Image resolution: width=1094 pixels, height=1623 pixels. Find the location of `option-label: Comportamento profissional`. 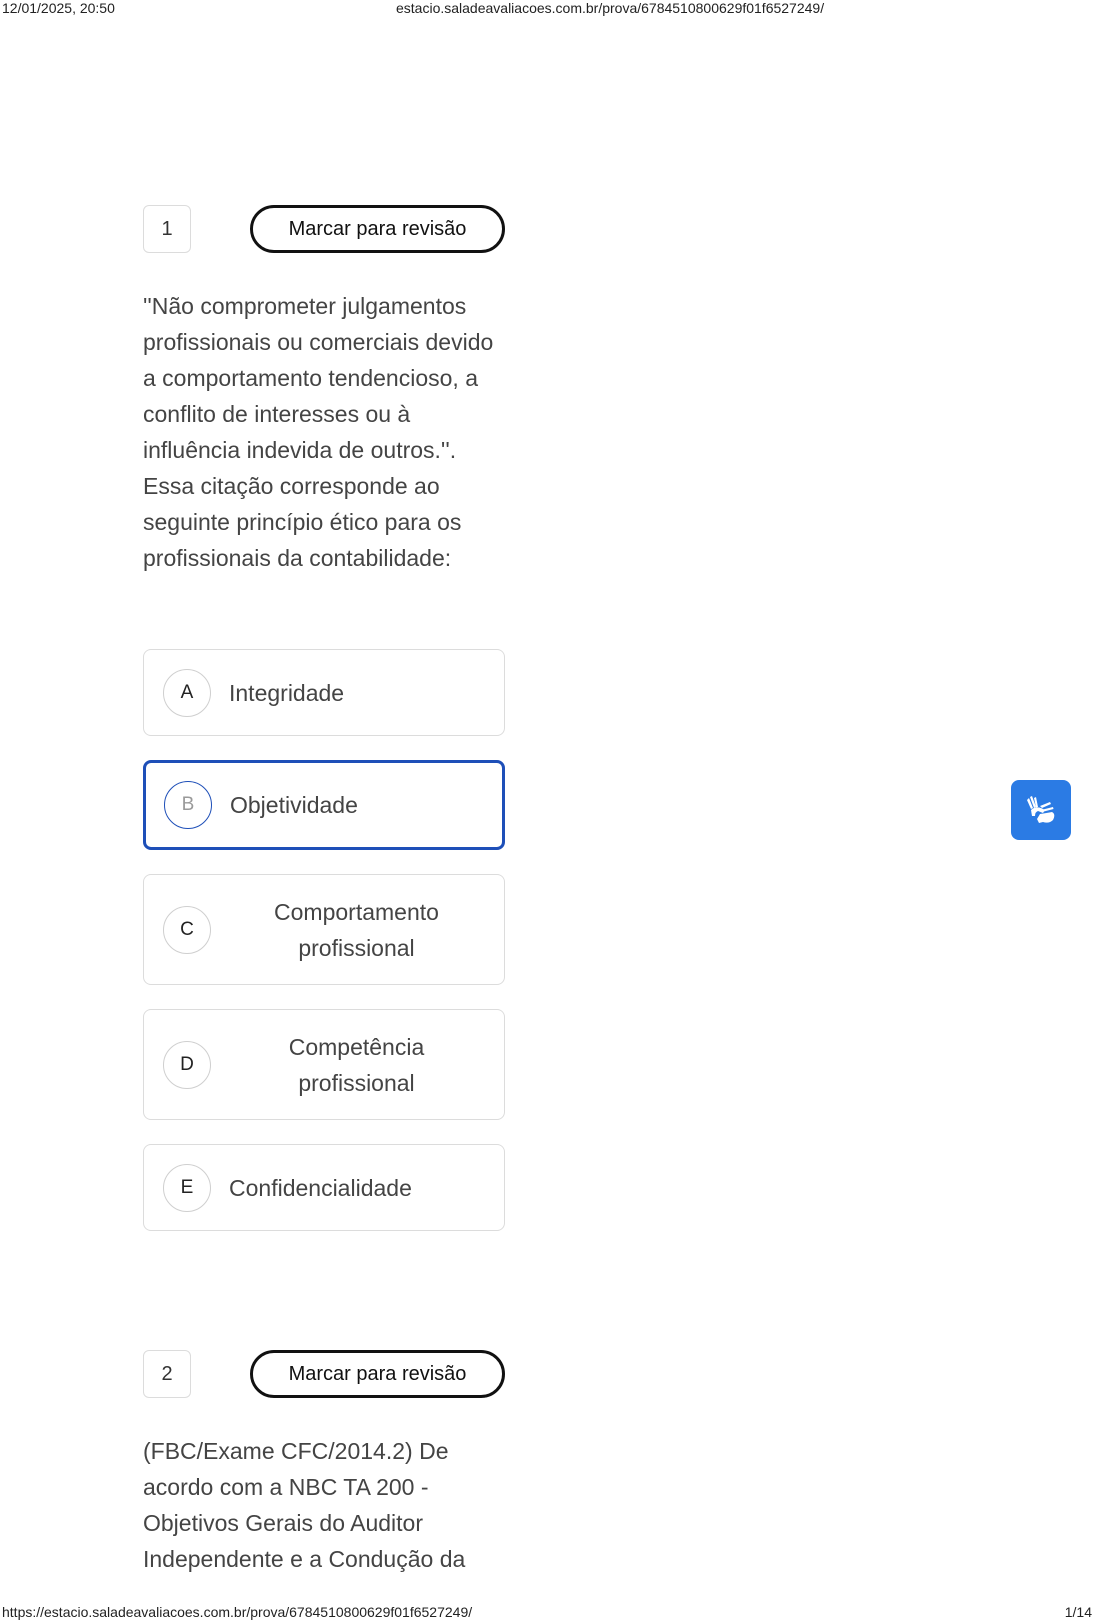

option-label: Comportamento profissional is located at coordinates (356, 929).